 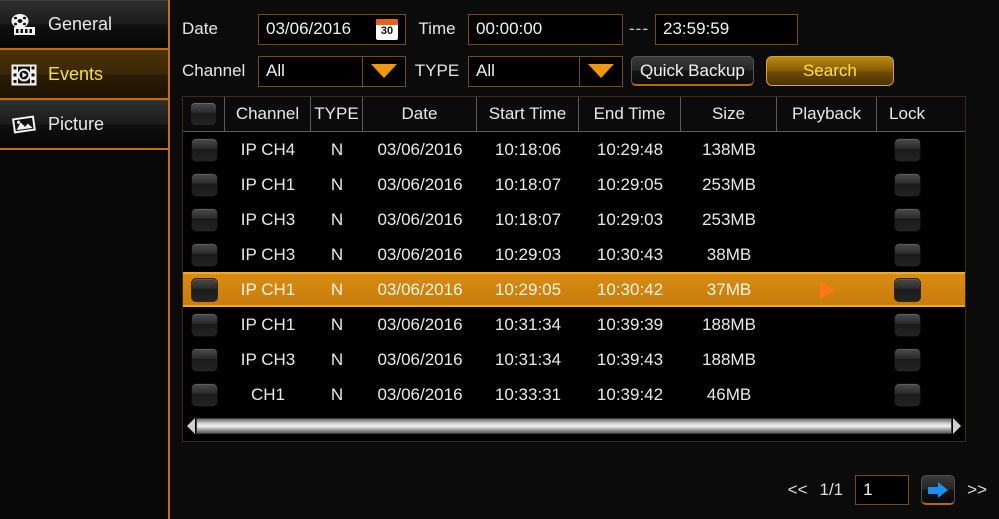 What do you see at coordinates (798, 490) in the screenshot?
I see `prev-page-button: <<` at bounding box center [798, 490].